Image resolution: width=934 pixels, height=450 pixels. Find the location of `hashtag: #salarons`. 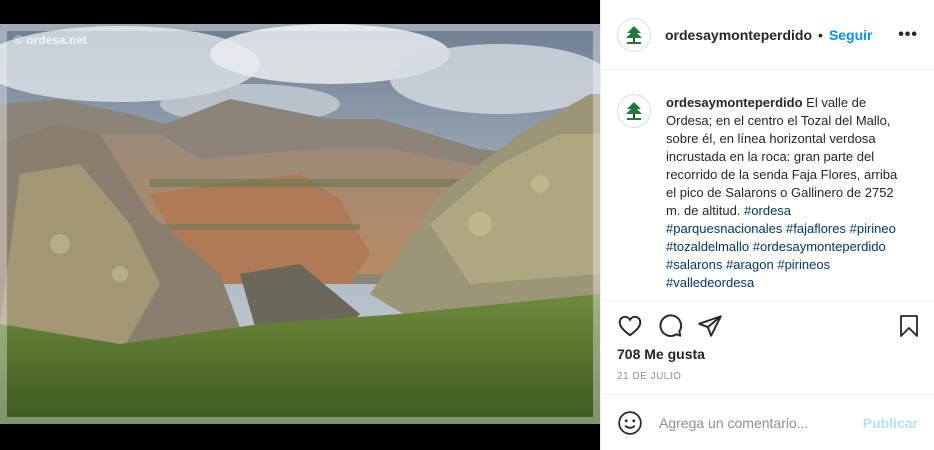

hashtag: #salarons is located at coordinates (694, 264).